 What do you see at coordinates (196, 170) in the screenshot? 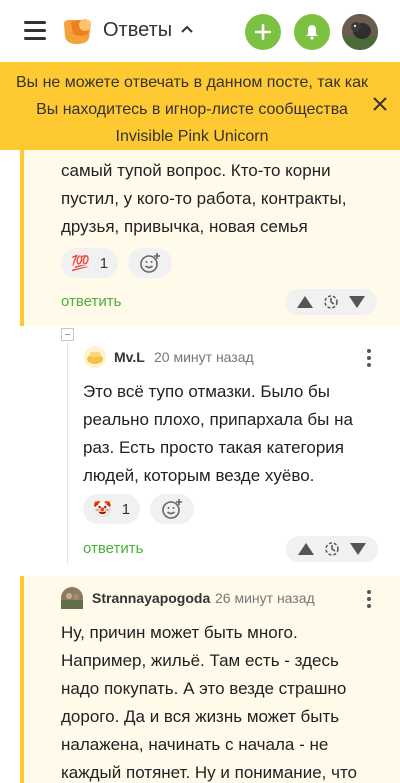
I see `comment-text-line: самый тупой вопрос. Кто-то корни` at bounding box center [196, 170].